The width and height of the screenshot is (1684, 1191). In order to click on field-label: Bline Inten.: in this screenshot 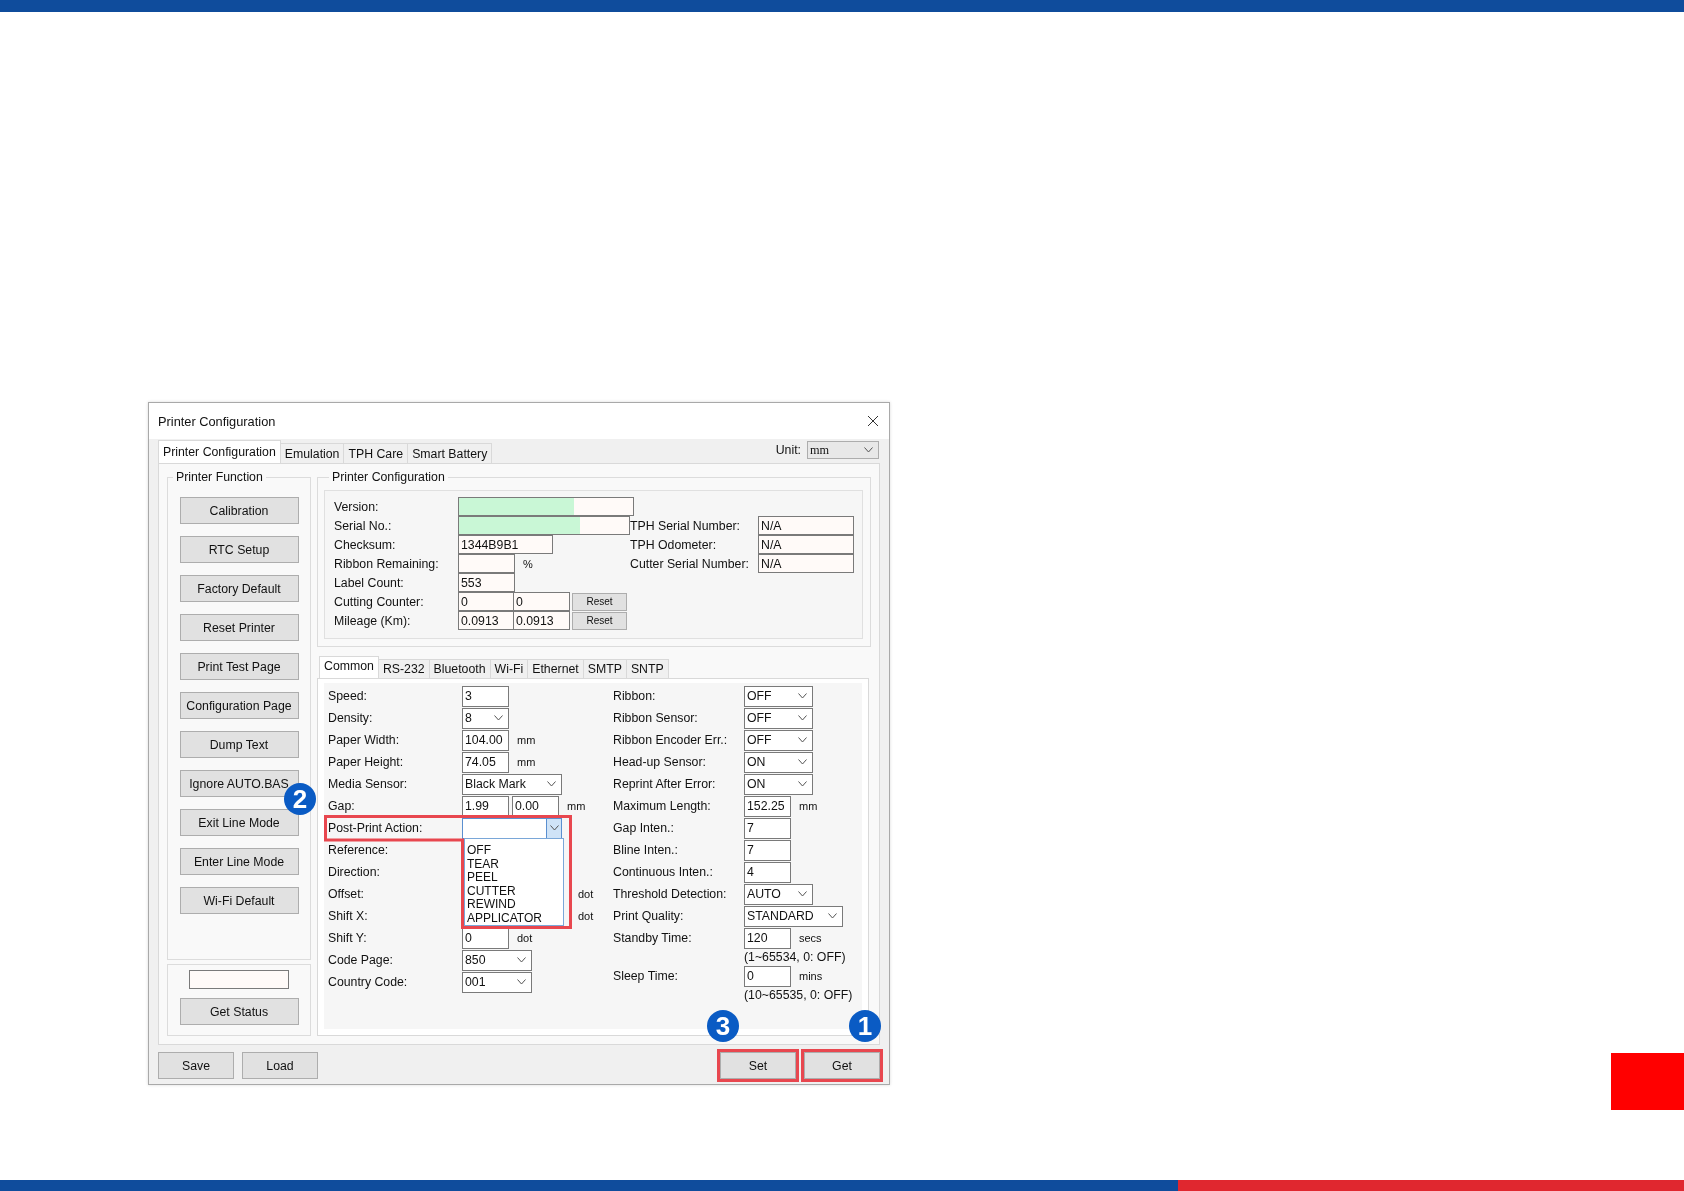, I will do `click(646, 850)`.